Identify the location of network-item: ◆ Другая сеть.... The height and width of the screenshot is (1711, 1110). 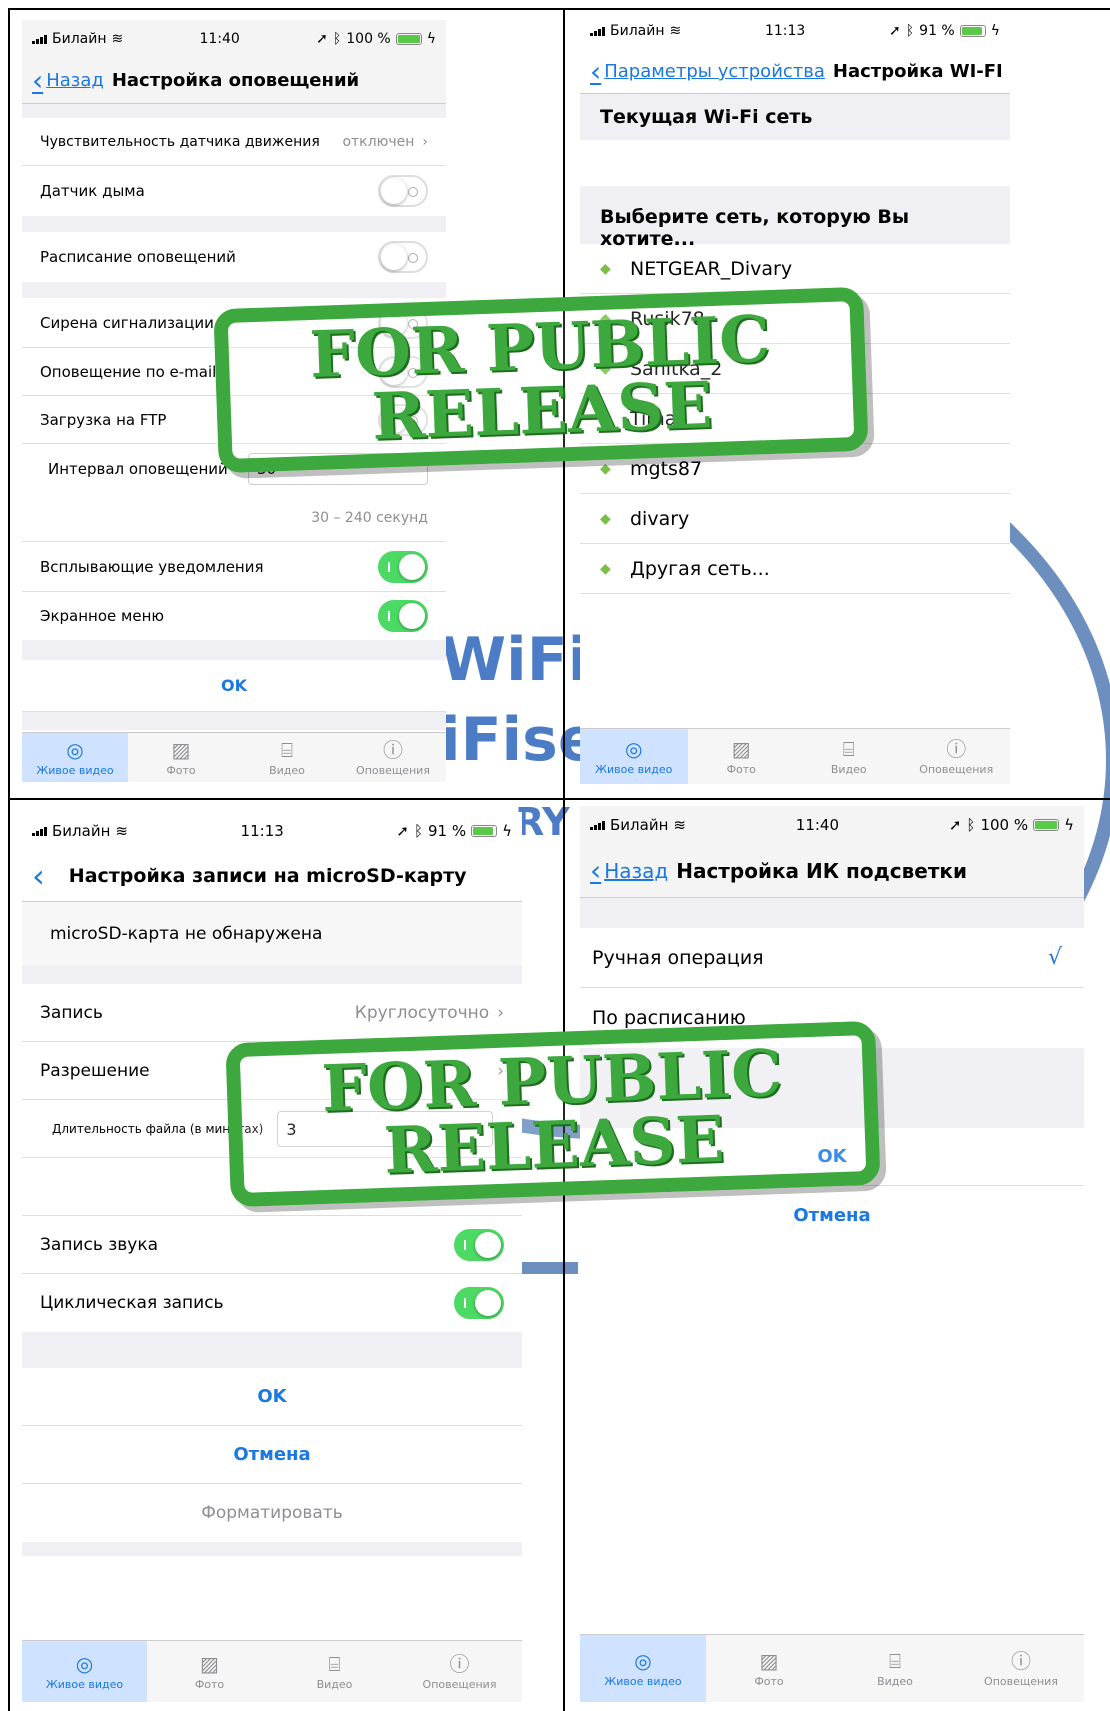
(795, 569).